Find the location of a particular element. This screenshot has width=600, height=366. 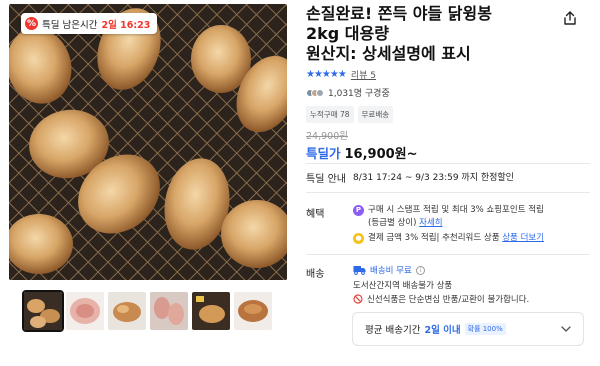

average-delivery-dropdown: 평균 배송기간 2일 이내 확률 100% is located at coordinates (468, 329).